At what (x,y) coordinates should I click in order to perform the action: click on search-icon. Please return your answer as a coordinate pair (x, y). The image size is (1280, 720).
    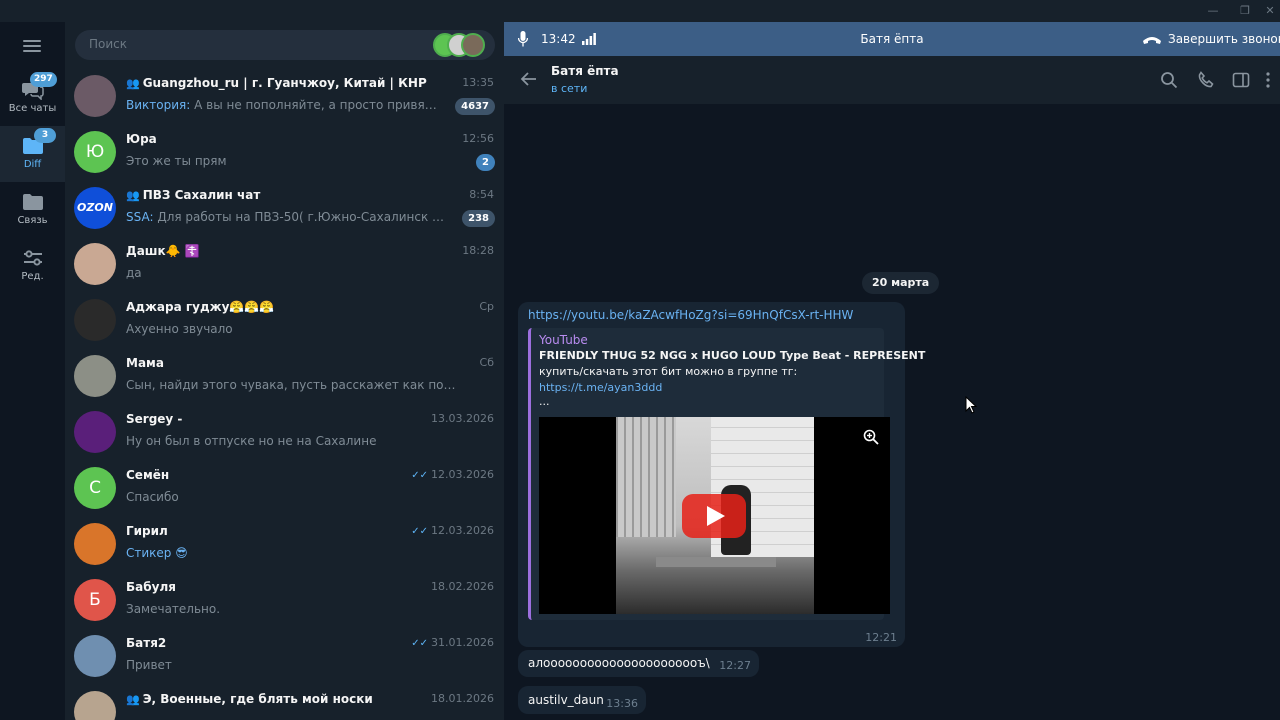
    Looking at the image, I should click on (1169, 80).